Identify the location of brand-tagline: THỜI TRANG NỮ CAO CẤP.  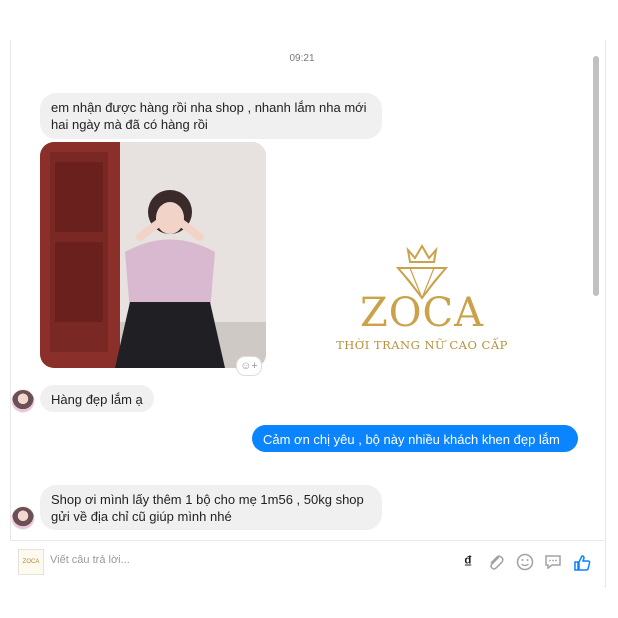
(422, 345).